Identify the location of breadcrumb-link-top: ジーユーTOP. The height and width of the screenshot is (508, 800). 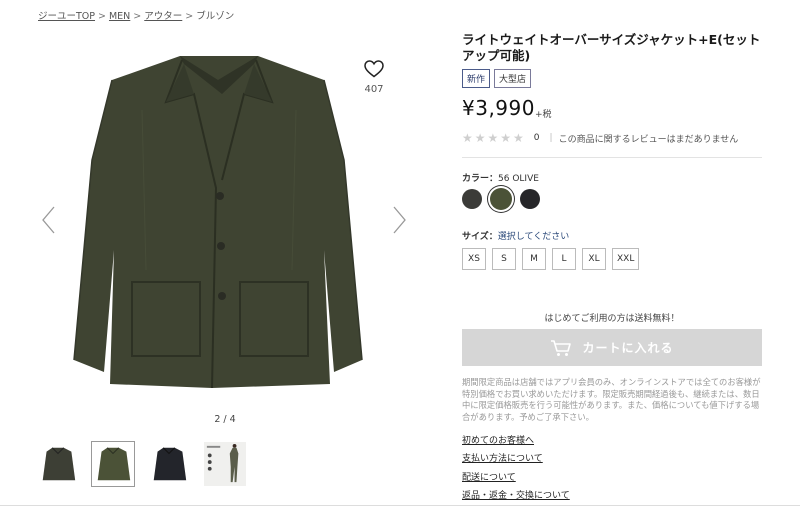
(66, 16).